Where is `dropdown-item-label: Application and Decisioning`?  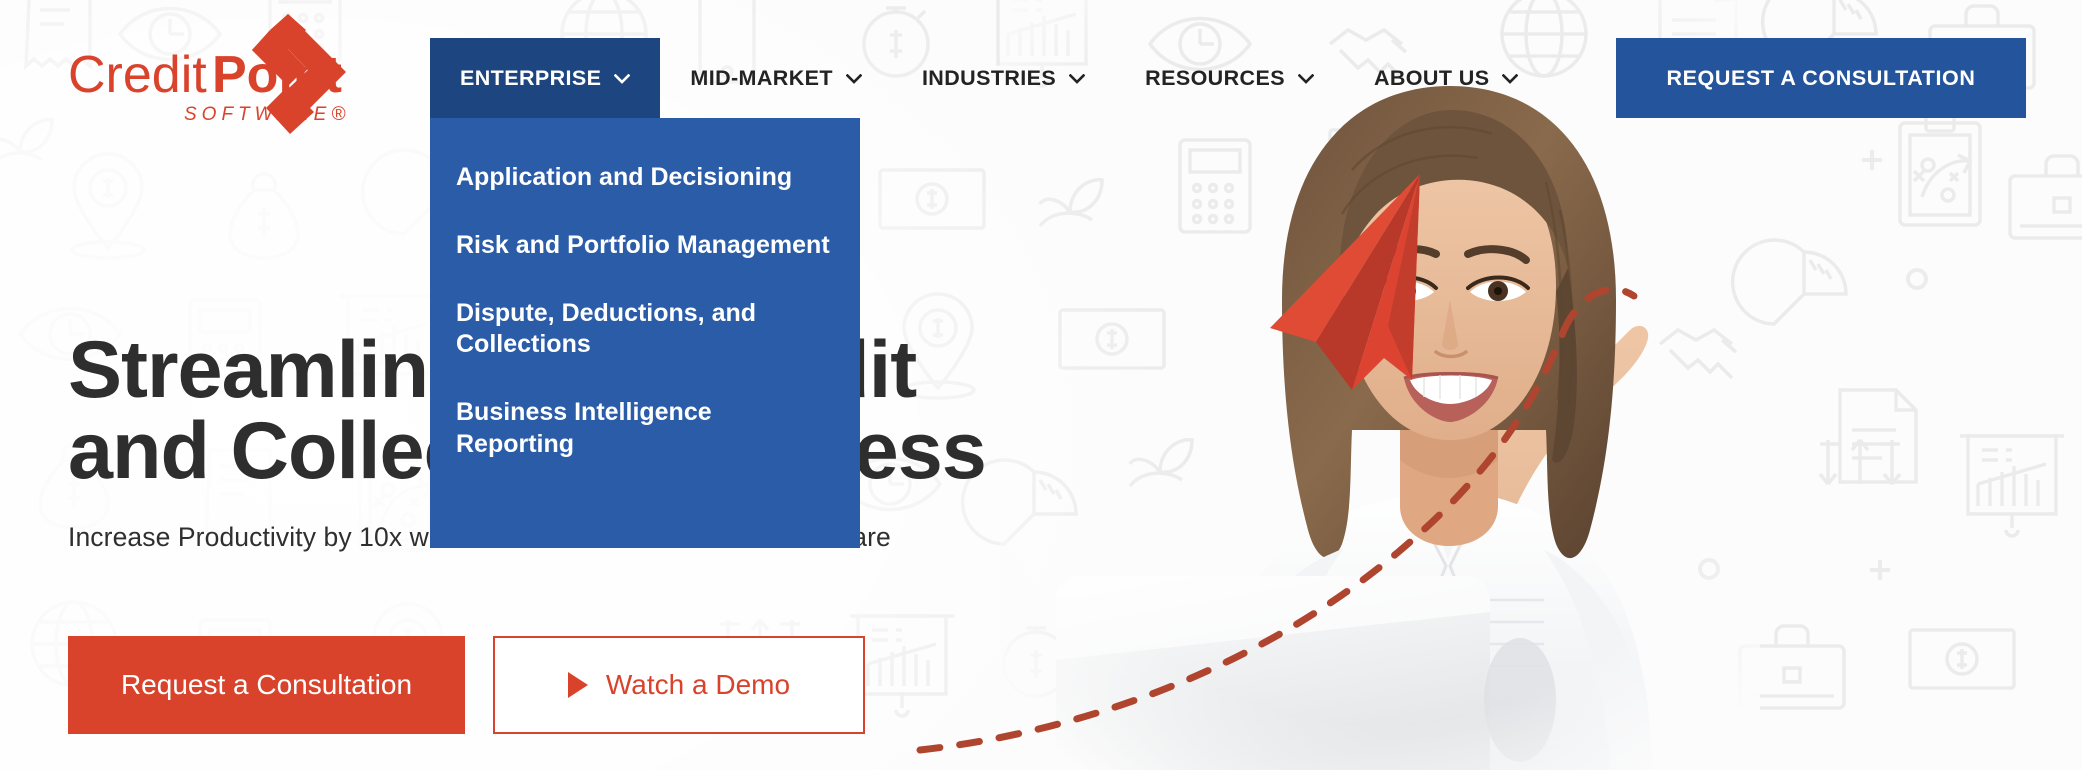
dropdown-item-label: Application and Decisioning is located at coordinates (624, 177).